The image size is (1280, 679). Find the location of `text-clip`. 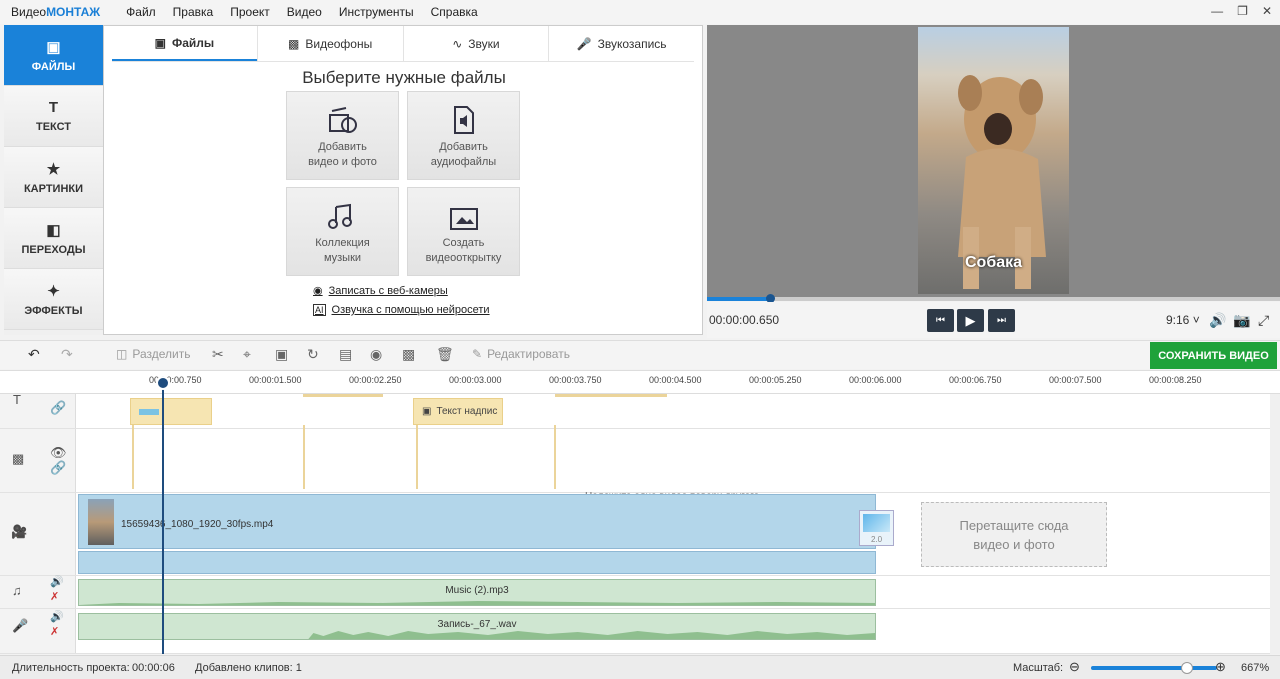

text-clip is located at coordinates (171, 411).